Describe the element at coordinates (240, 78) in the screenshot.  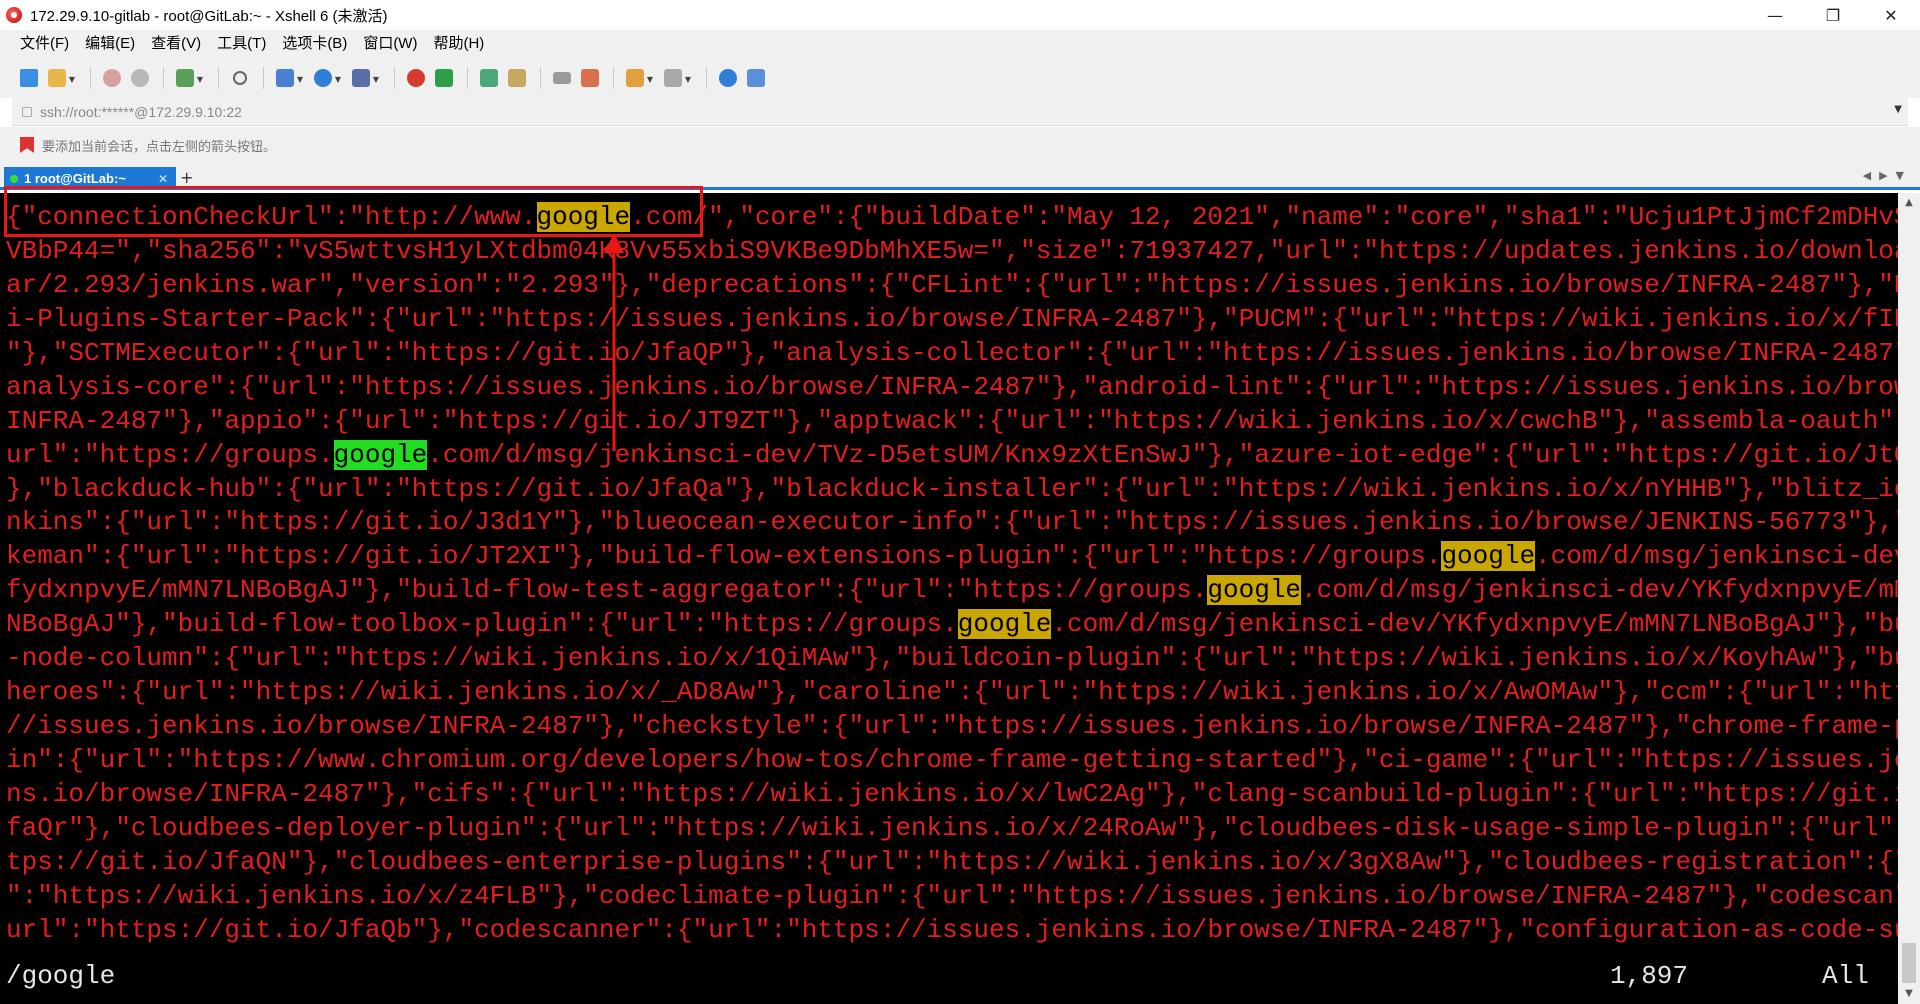
I see `find-icon` at that location.